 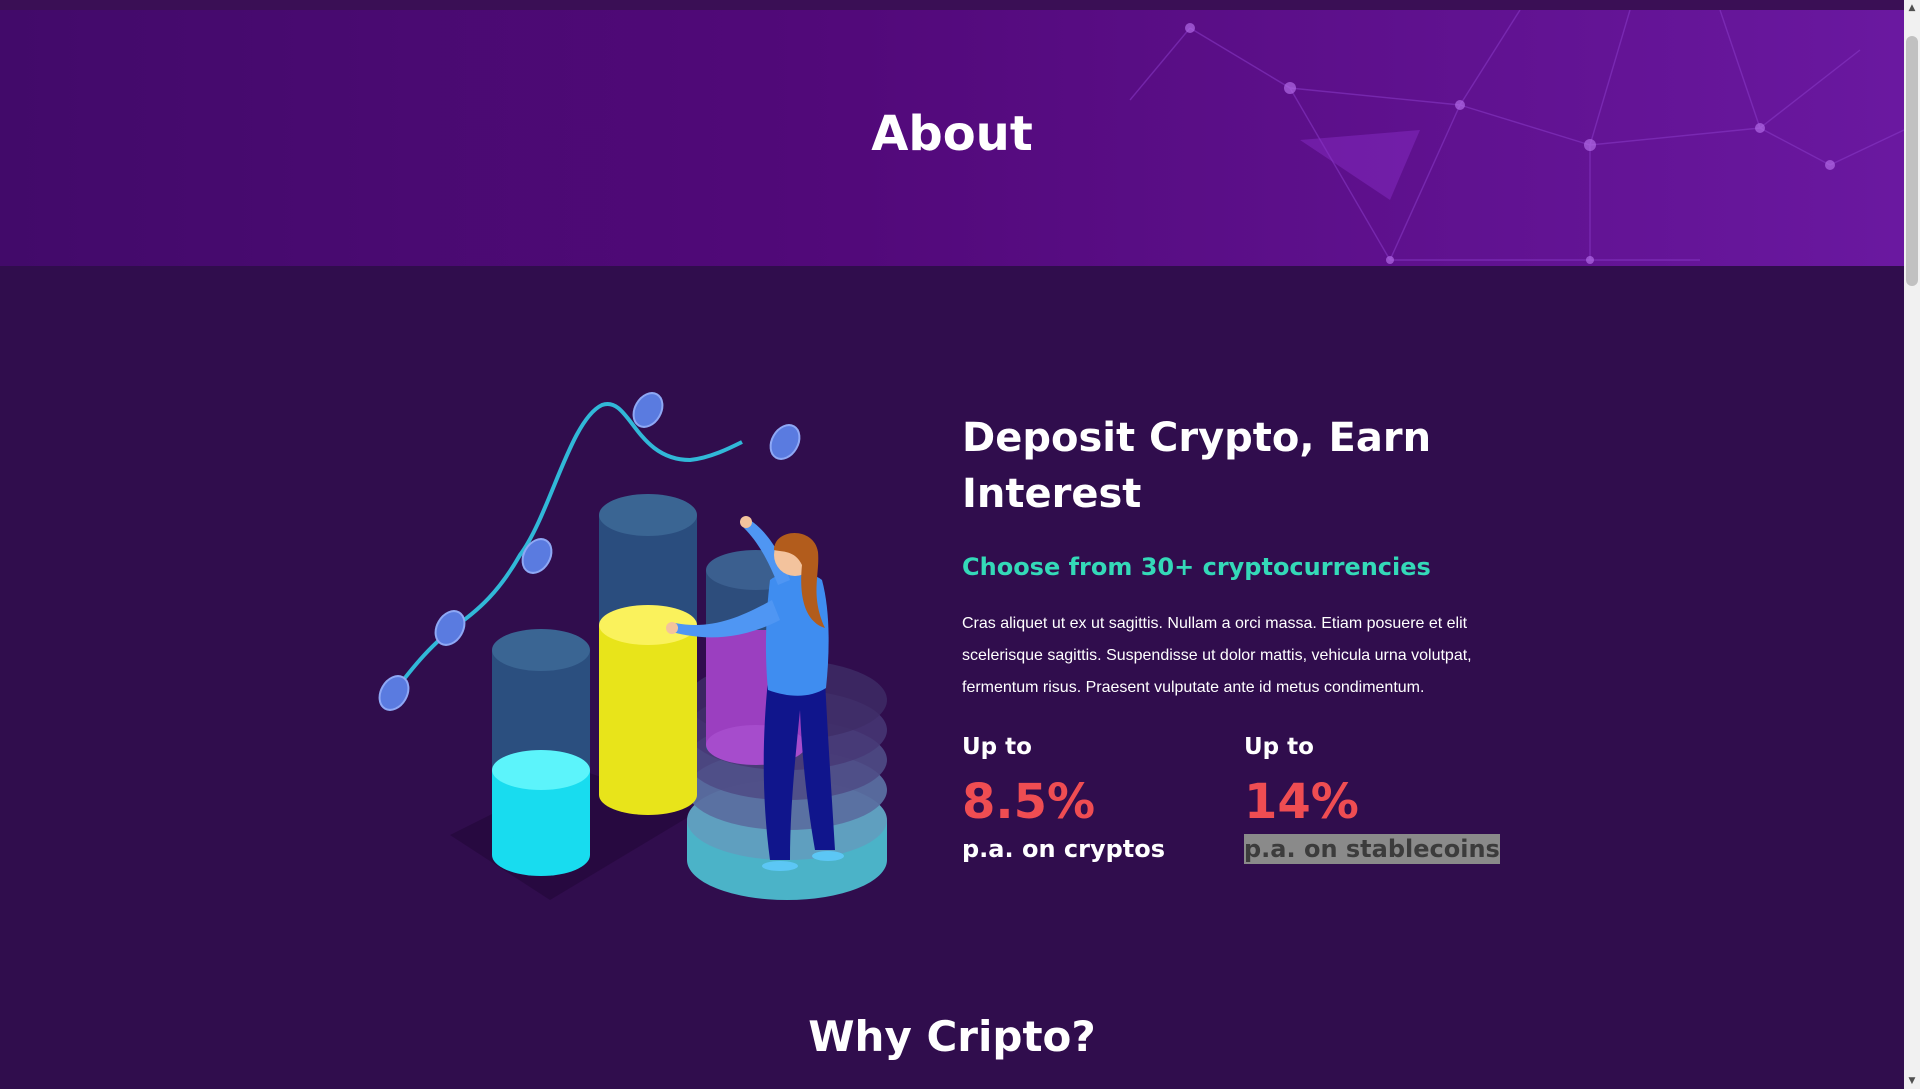 What do you see at coordinates (1912, 161) in the screenshot?
I see `scrollbar-thumb` at bounding box center [1912, 161].